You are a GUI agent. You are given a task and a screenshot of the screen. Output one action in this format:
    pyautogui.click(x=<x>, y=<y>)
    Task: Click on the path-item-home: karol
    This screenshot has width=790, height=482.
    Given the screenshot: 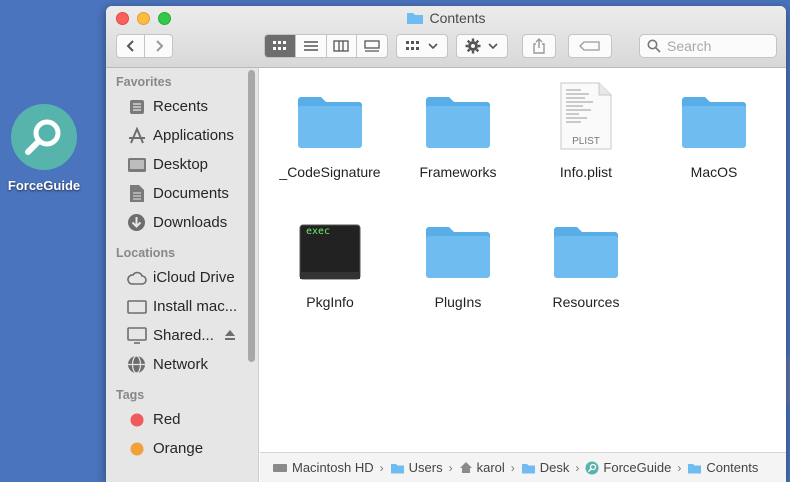 What is the action you would take?
    pyautogui.click(x=482, y=467)
    